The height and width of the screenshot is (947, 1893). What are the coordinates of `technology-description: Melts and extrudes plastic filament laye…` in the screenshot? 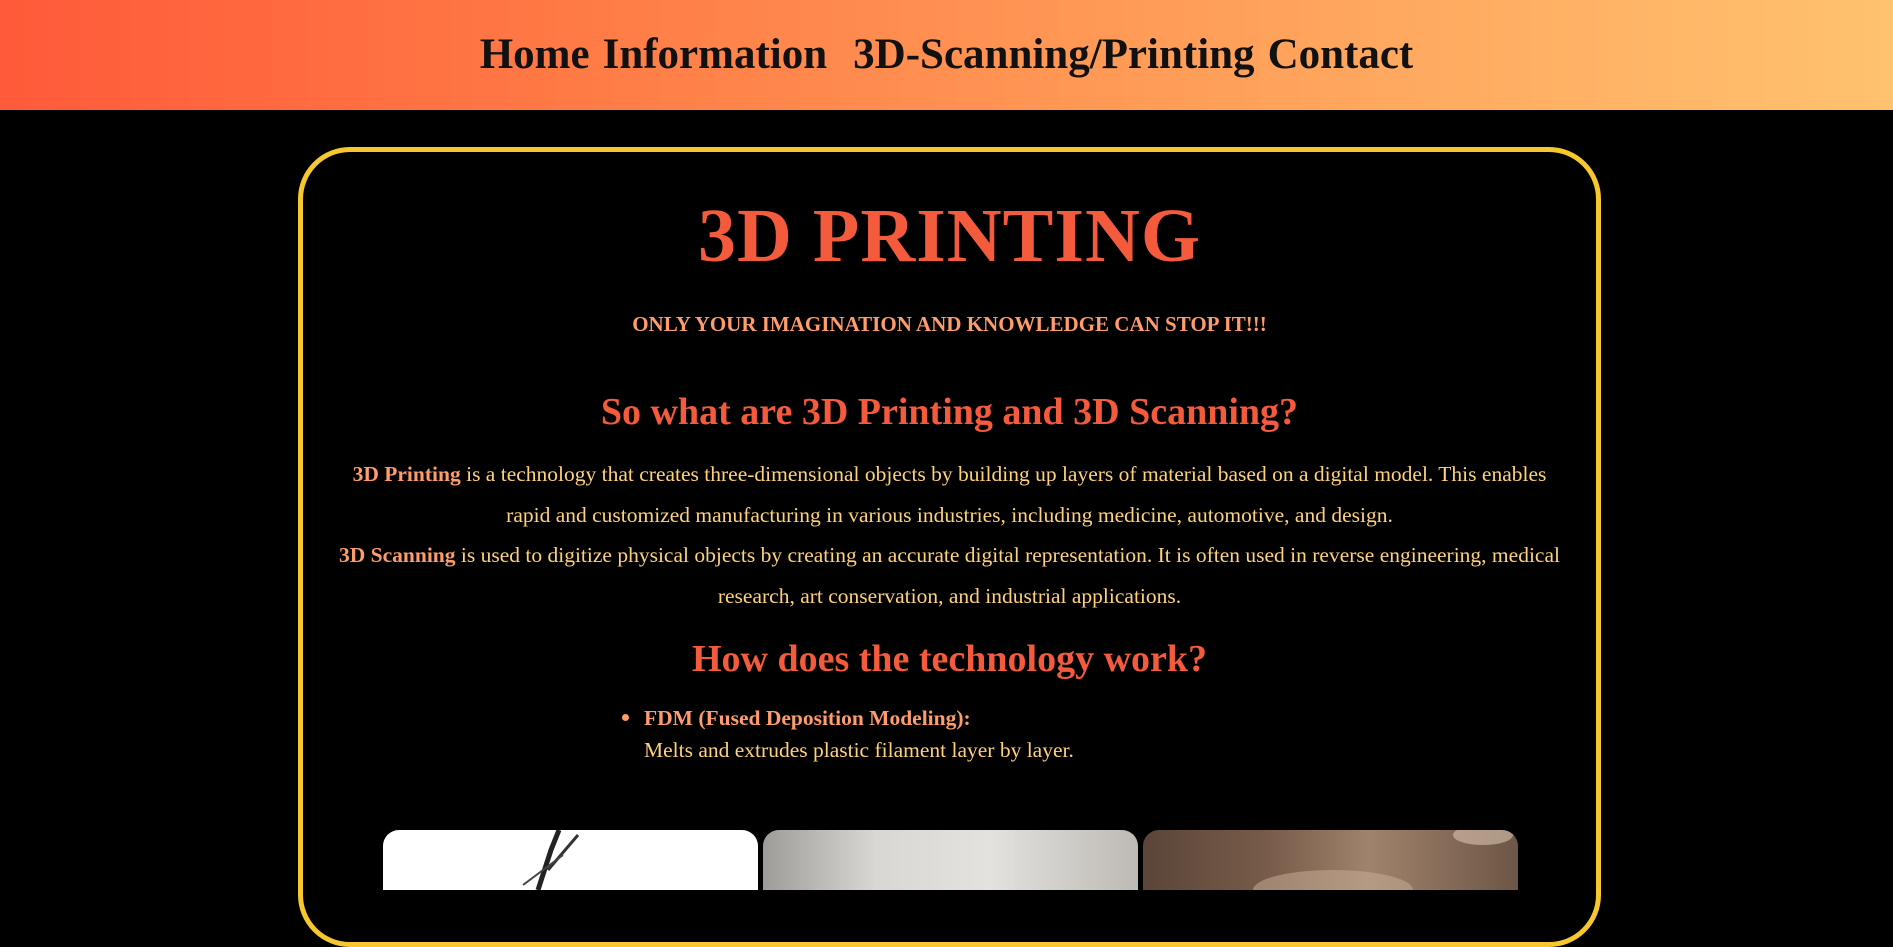 It's located at (859, 750).